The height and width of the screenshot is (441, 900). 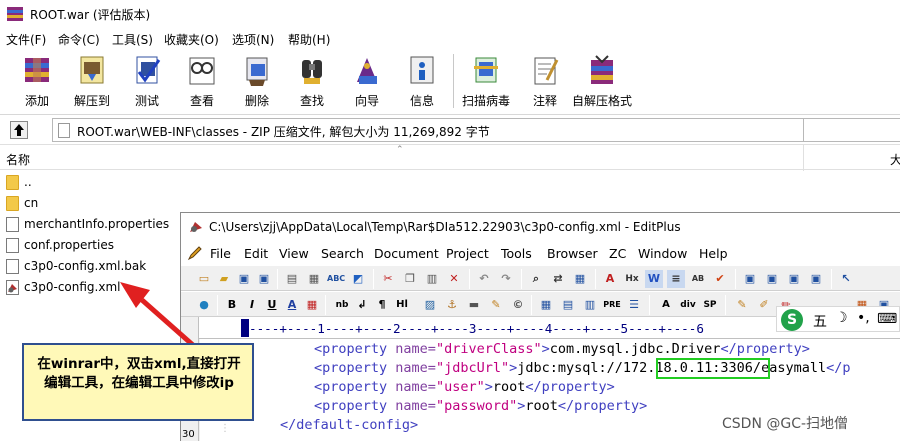 What do you see at coordinates (610, 279) in the screenshot?
I see `font-icon: A` at bounding box center [610, 279].